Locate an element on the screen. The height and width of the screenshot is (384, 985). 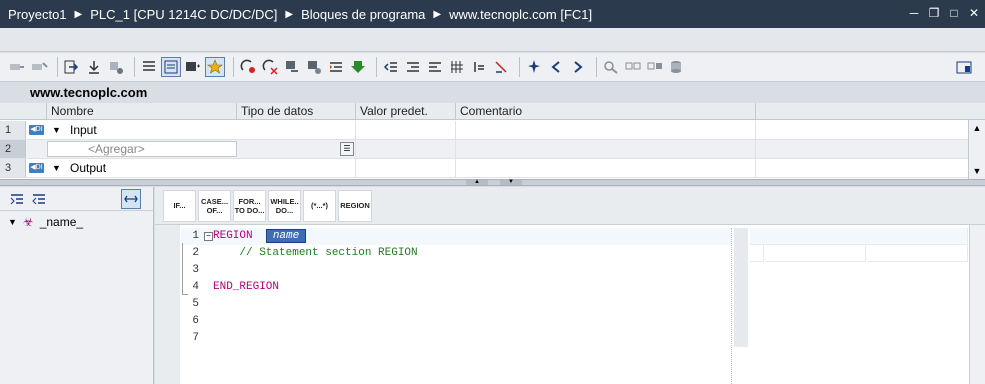
tree-node-region: ▼ ☣ _name_ is located at coordinates (45, 222).